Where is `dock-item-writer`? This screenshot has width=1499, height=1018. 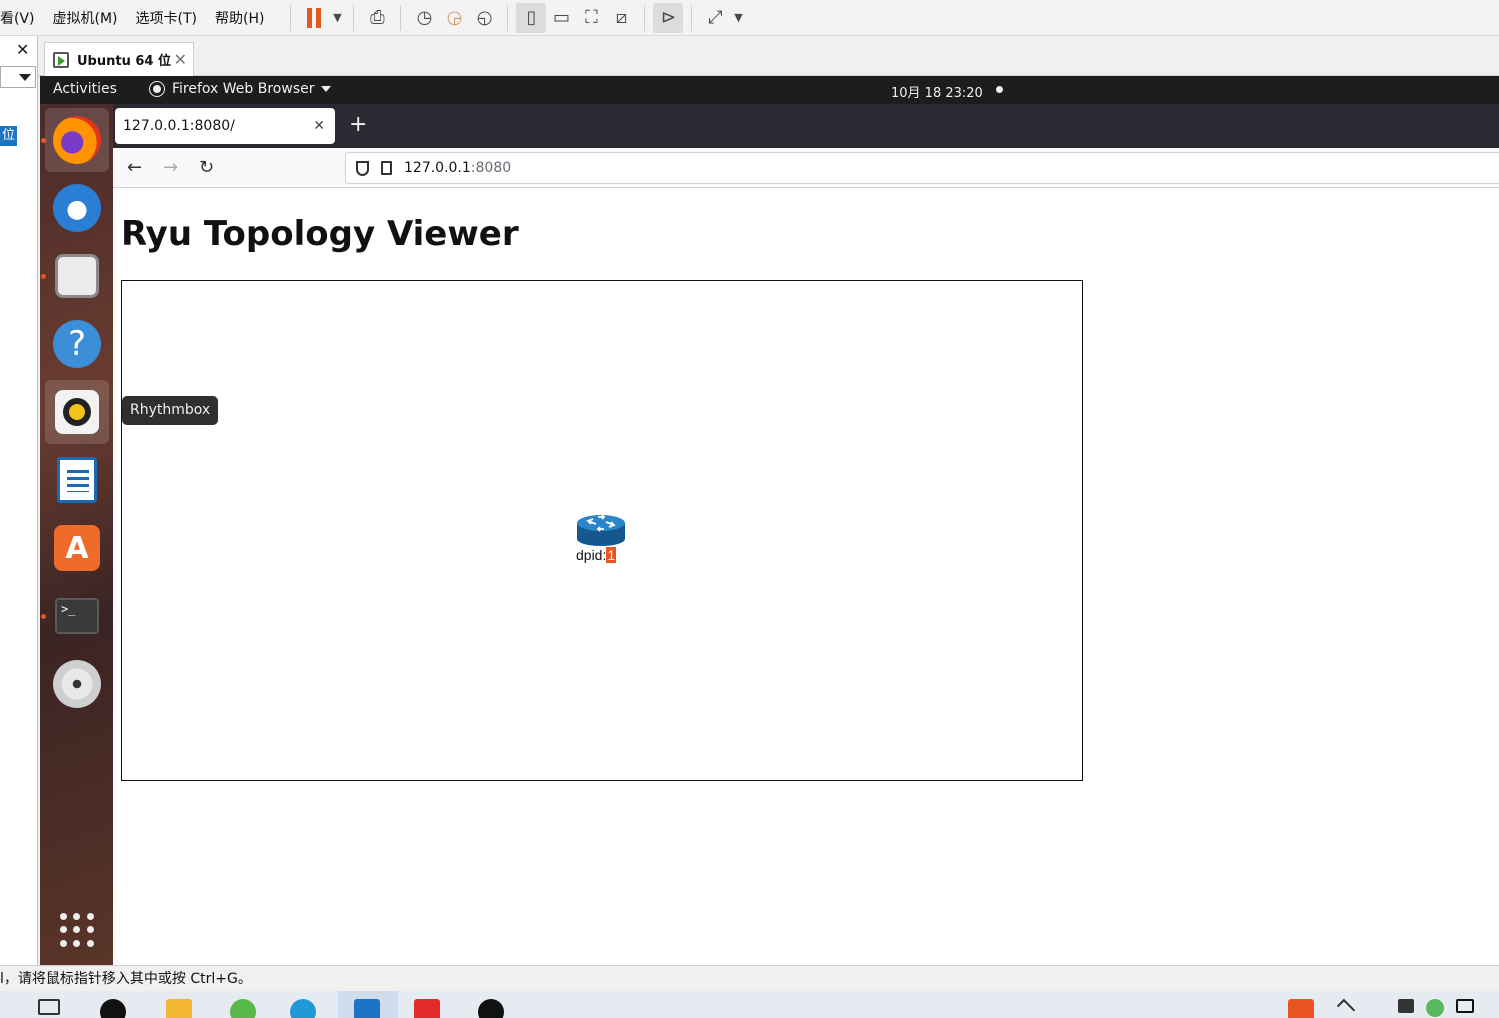 dock-item-writer is located at coordinates (77, 480).